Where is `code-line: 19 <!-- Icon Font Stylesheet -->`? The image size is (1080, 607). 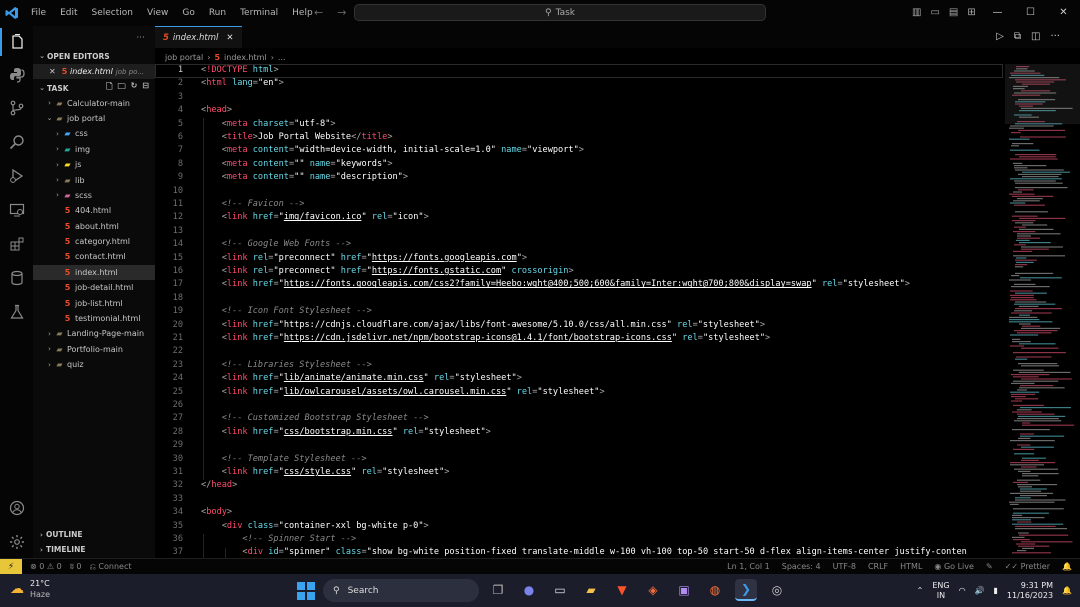
code-line: 19 <!-- Icon Font Stylesheet --> is located at coordinates (580, 311).